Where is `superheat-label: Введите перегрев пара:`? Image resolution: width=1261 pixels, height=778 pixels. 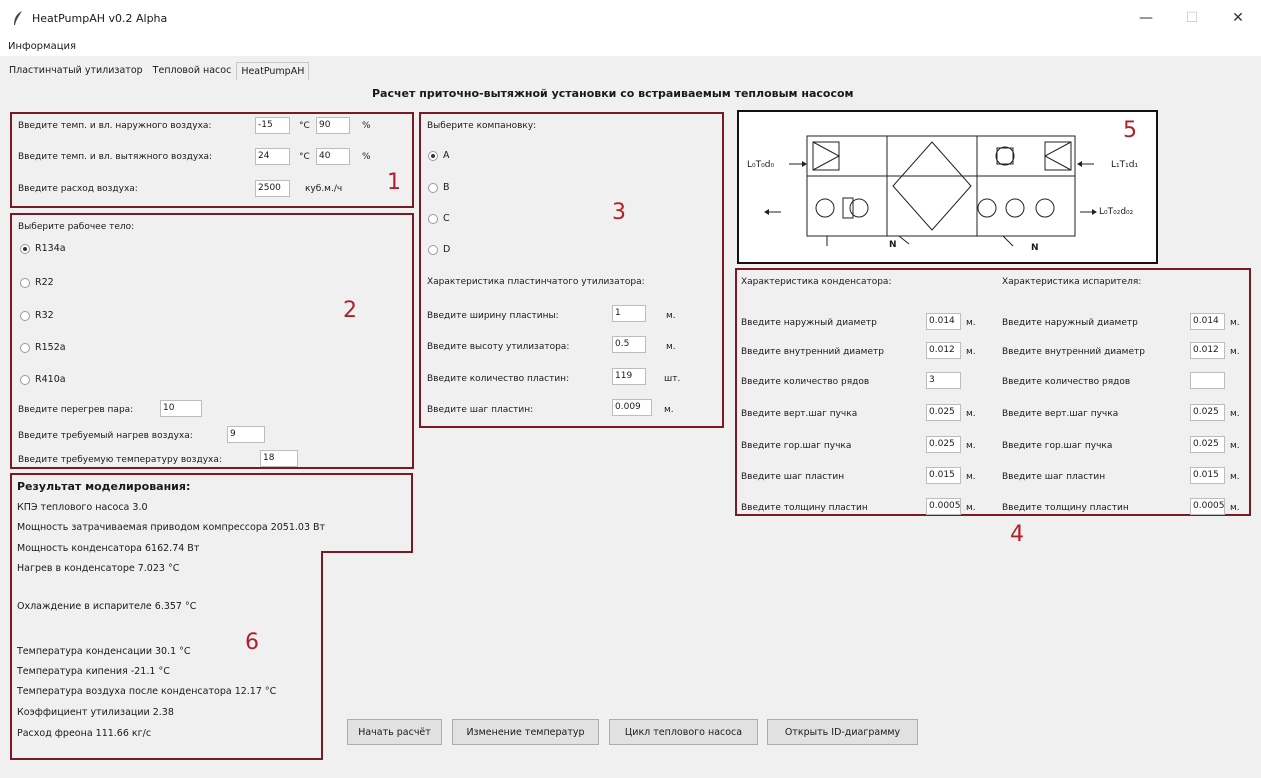
superheat-label: Введите перегрев пара: is located at coordinates (76, 410).